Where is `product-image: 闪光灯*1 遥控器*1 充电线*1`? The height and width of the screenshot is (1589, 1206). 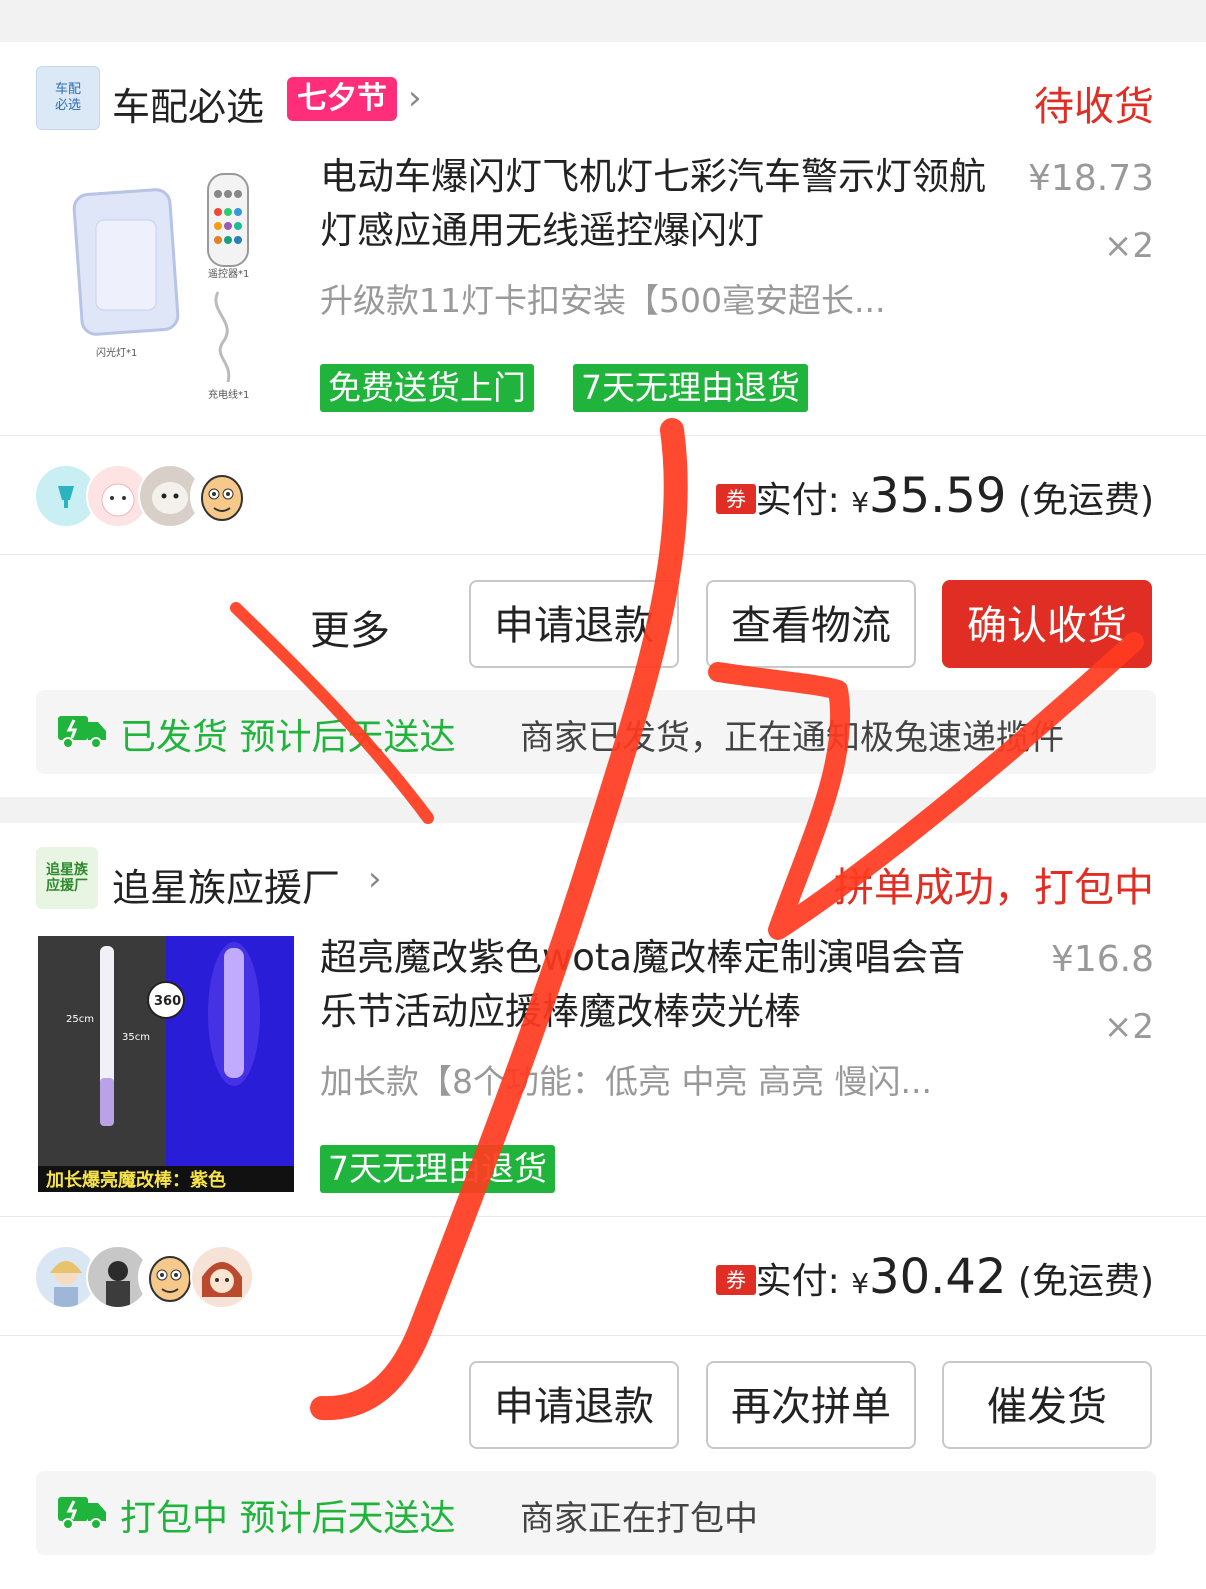
product-image: 闪光灯*1 遥控器*1 充电线*1 is located at coordinates (160, 287).